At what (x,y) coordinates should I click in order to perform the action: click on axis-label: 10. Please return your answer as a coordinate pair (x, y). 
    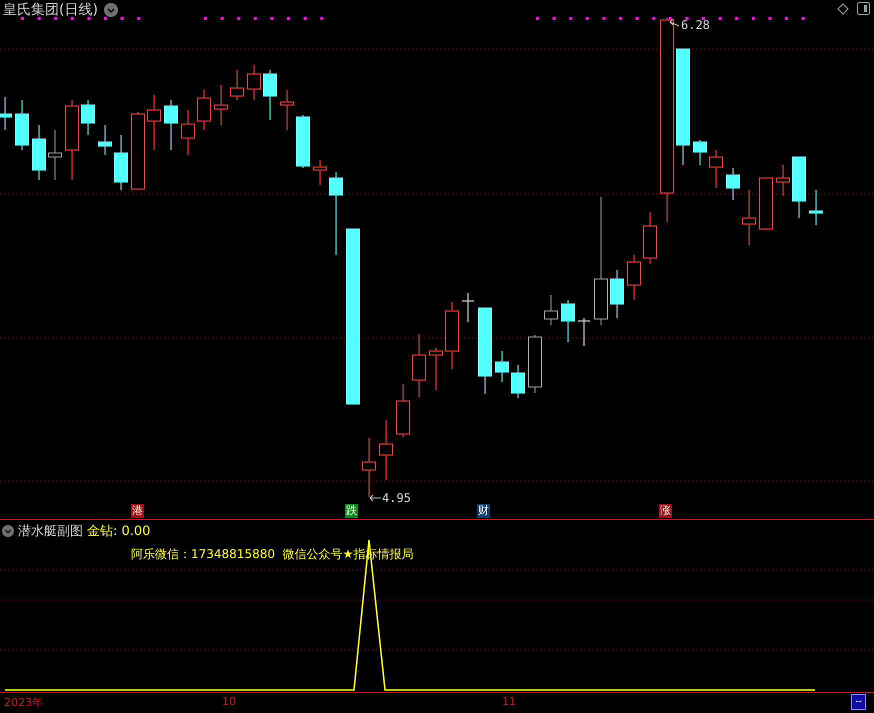
    Looking at the image, I should click on (229, 701).